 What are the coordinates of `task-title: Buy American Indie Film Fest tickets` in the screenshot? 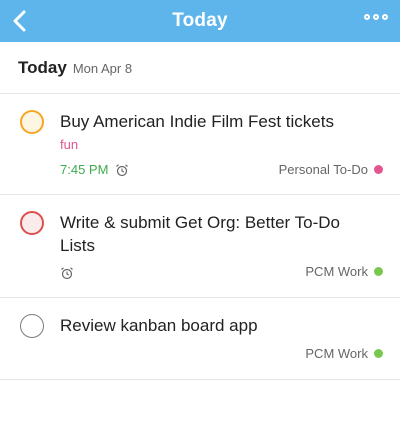 It's located at (197, 121).